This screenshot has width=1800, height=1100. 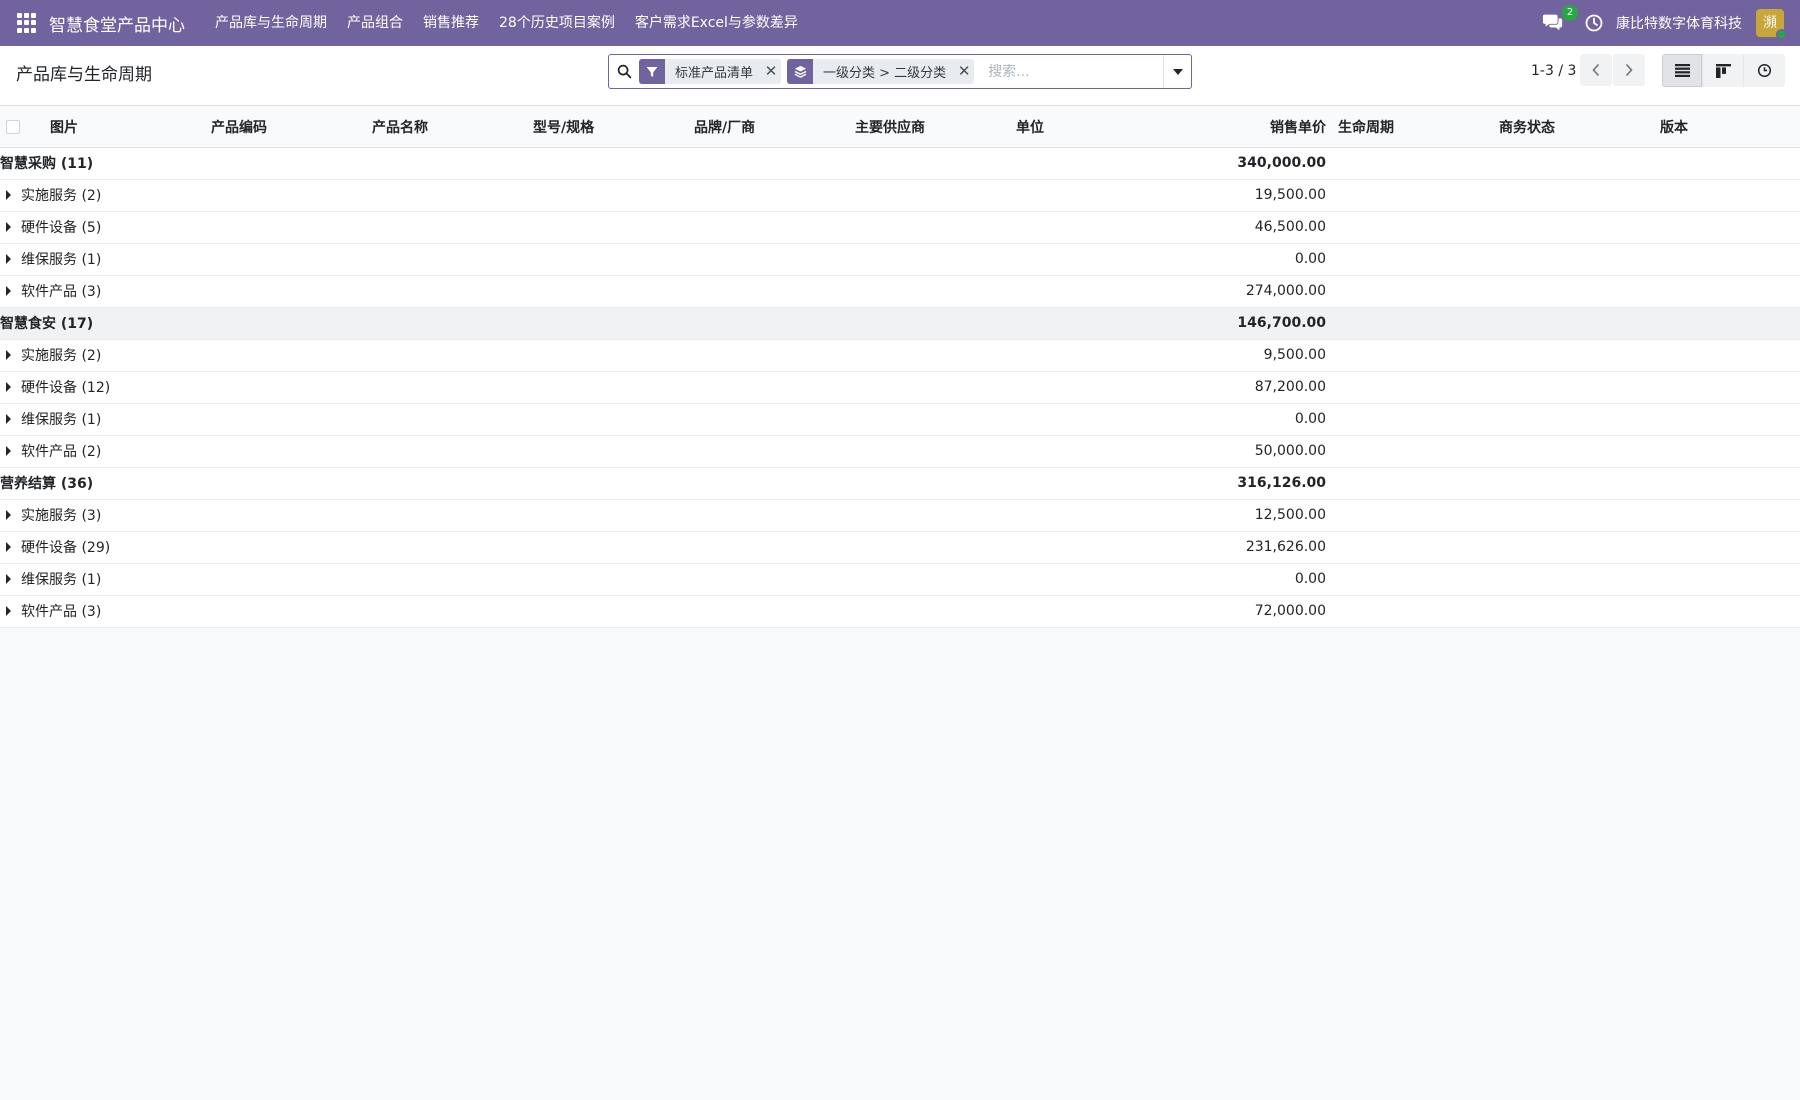 What do you see at coordinates (1596, 70) in the screenshot?
I see `pager-previous-button` at bounding box center [1596, 70].